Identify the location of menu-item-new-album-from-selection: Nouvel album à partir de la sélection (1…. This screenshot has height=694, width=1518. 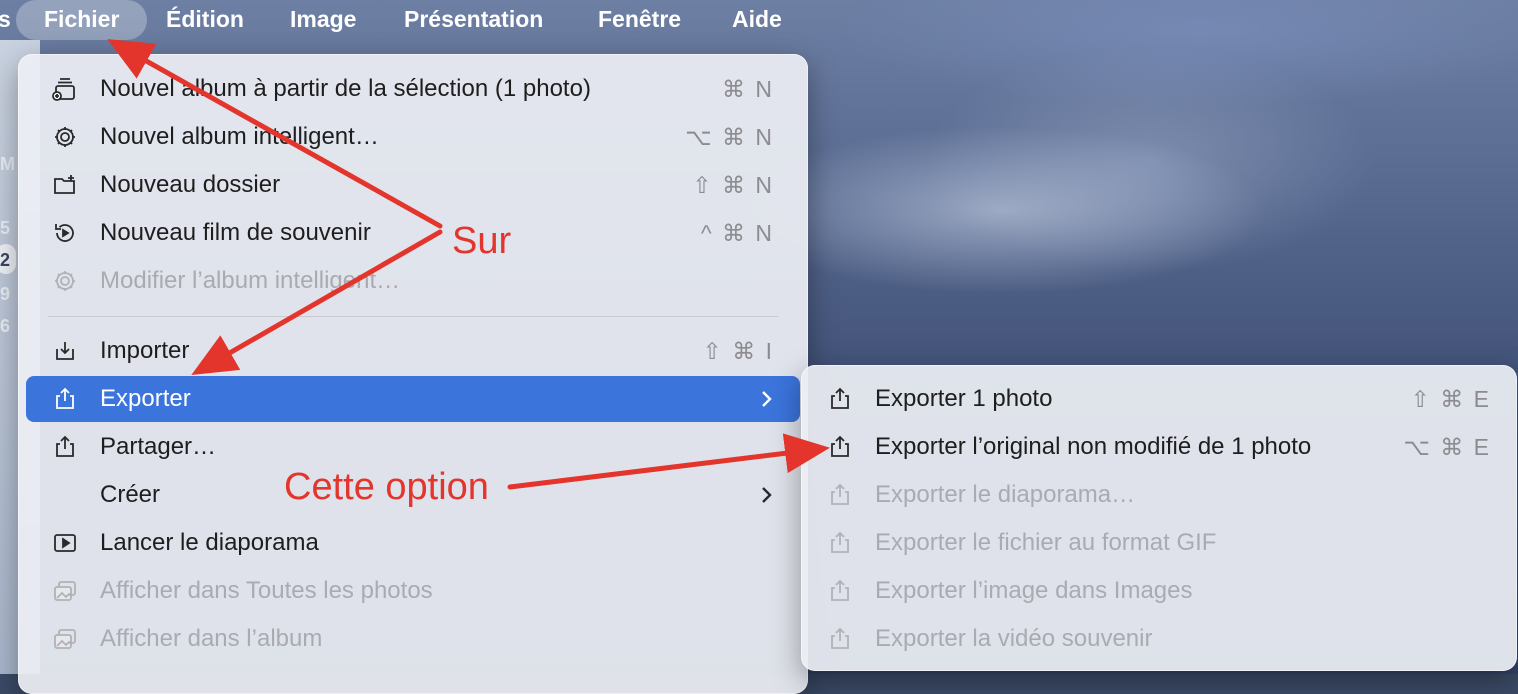
(413, 89).